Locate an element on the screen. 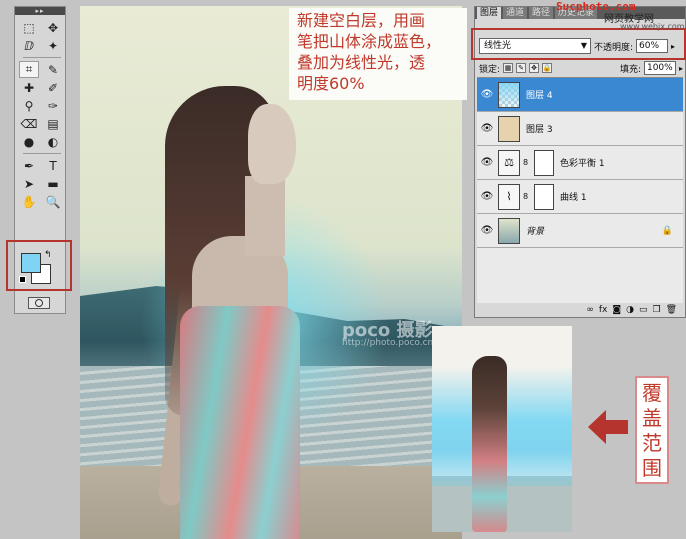 Image resolution: width=686 pixels, height=539 pixels. crop-tool-icon: ⌗ is located at coordinates (29, 69).